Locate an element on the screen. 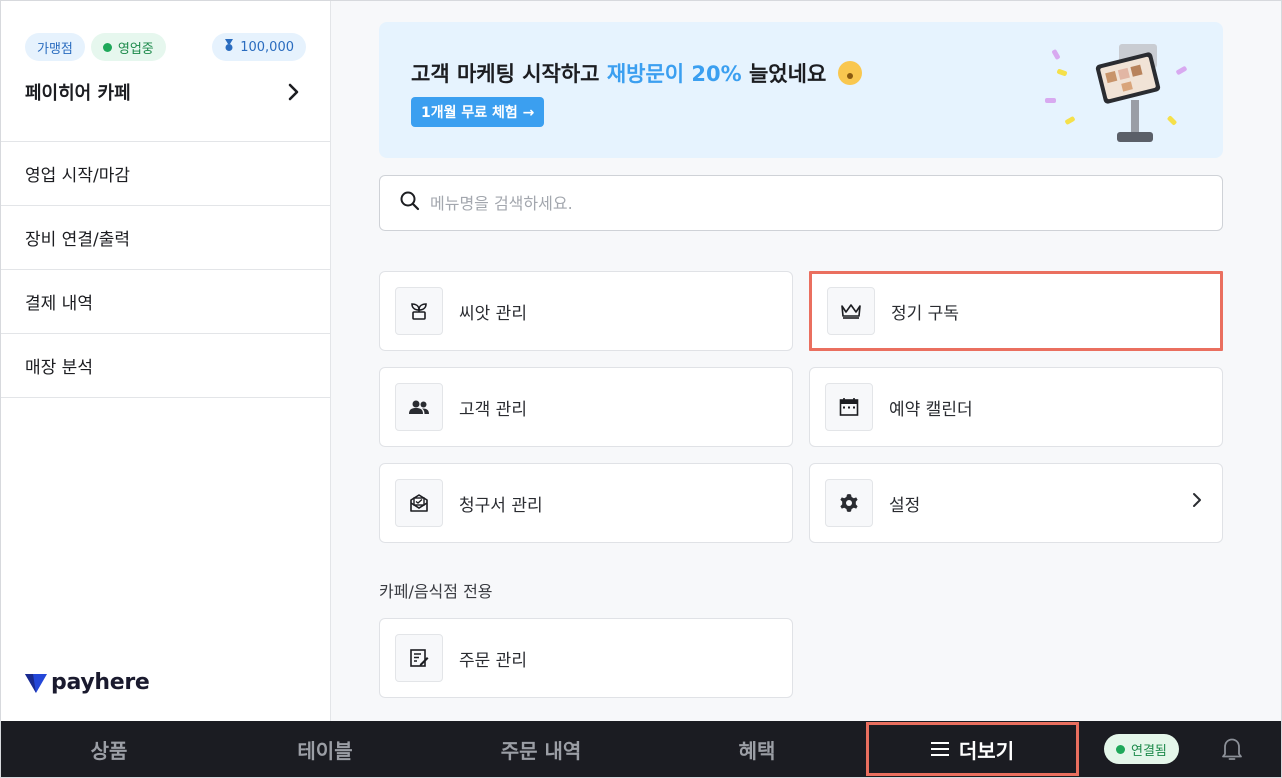 This screenshot has width=1282, height=778. menu-card-label: 정기 구독 is located at coordinates (925, 313).